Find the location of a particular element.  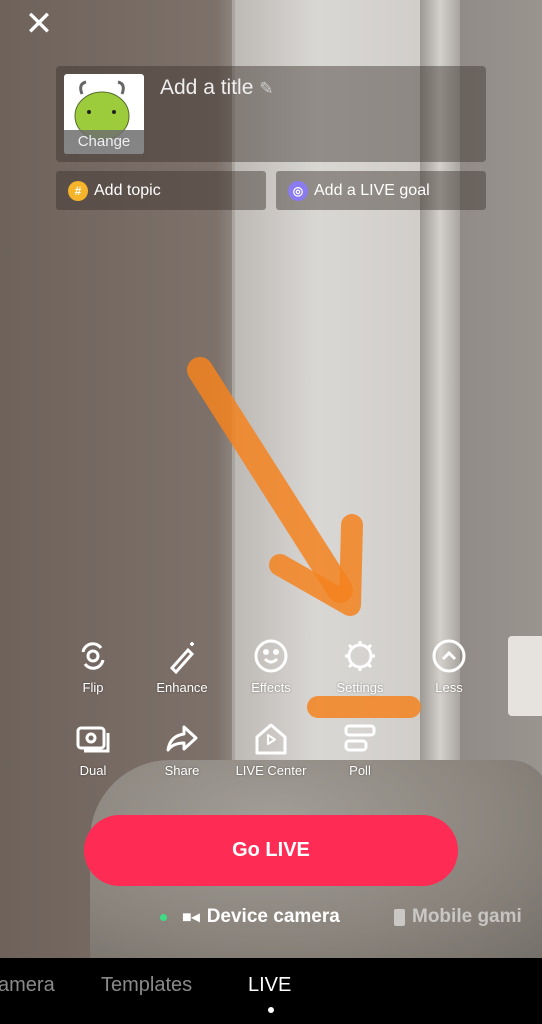

tool-label: Dual is located at coordinates (93, 770).